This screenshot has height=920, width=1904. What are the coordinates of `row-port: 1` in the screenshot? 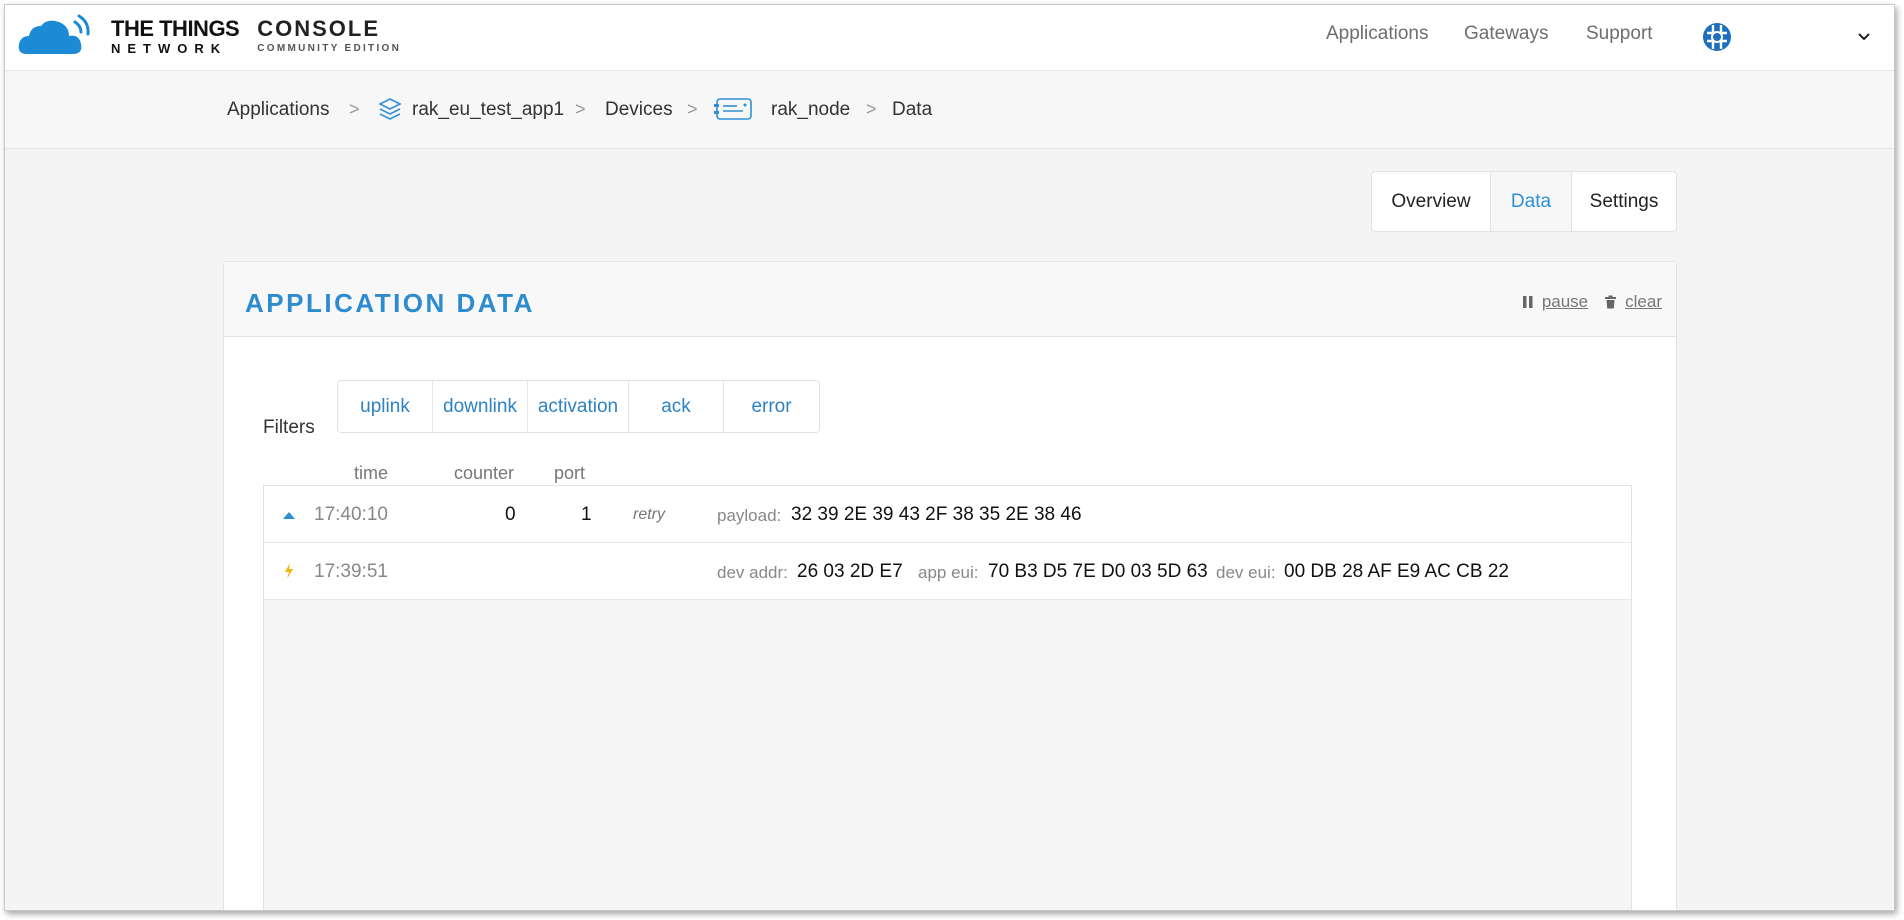 It's located at (586, 514).